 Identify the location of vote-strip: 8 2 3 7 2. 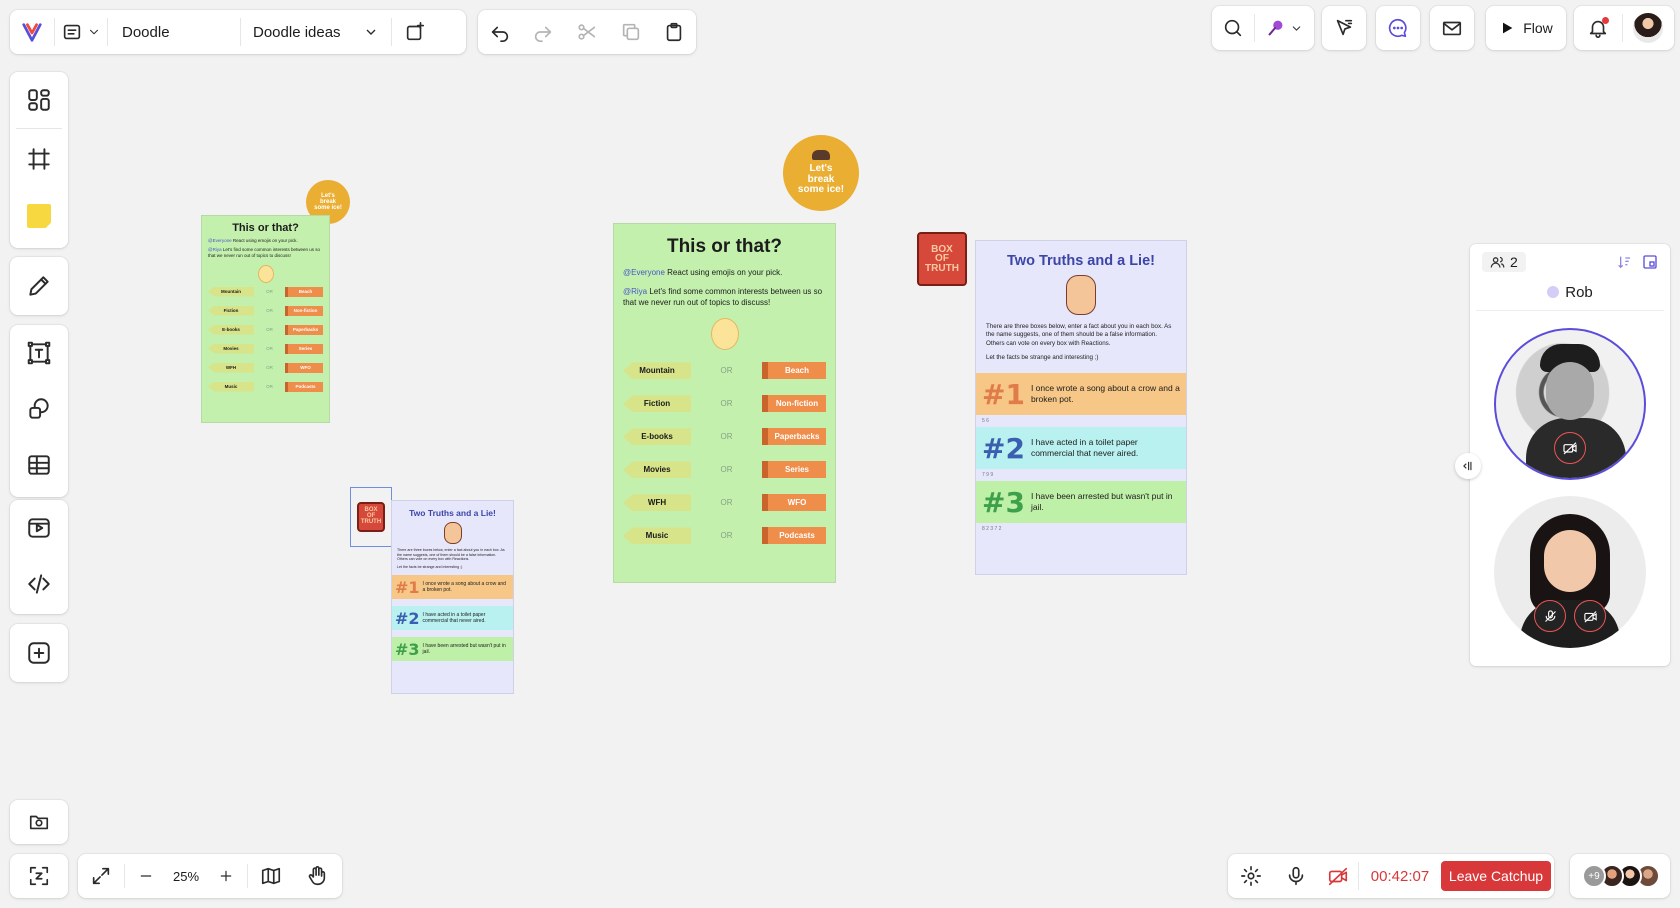
(1081, 529).